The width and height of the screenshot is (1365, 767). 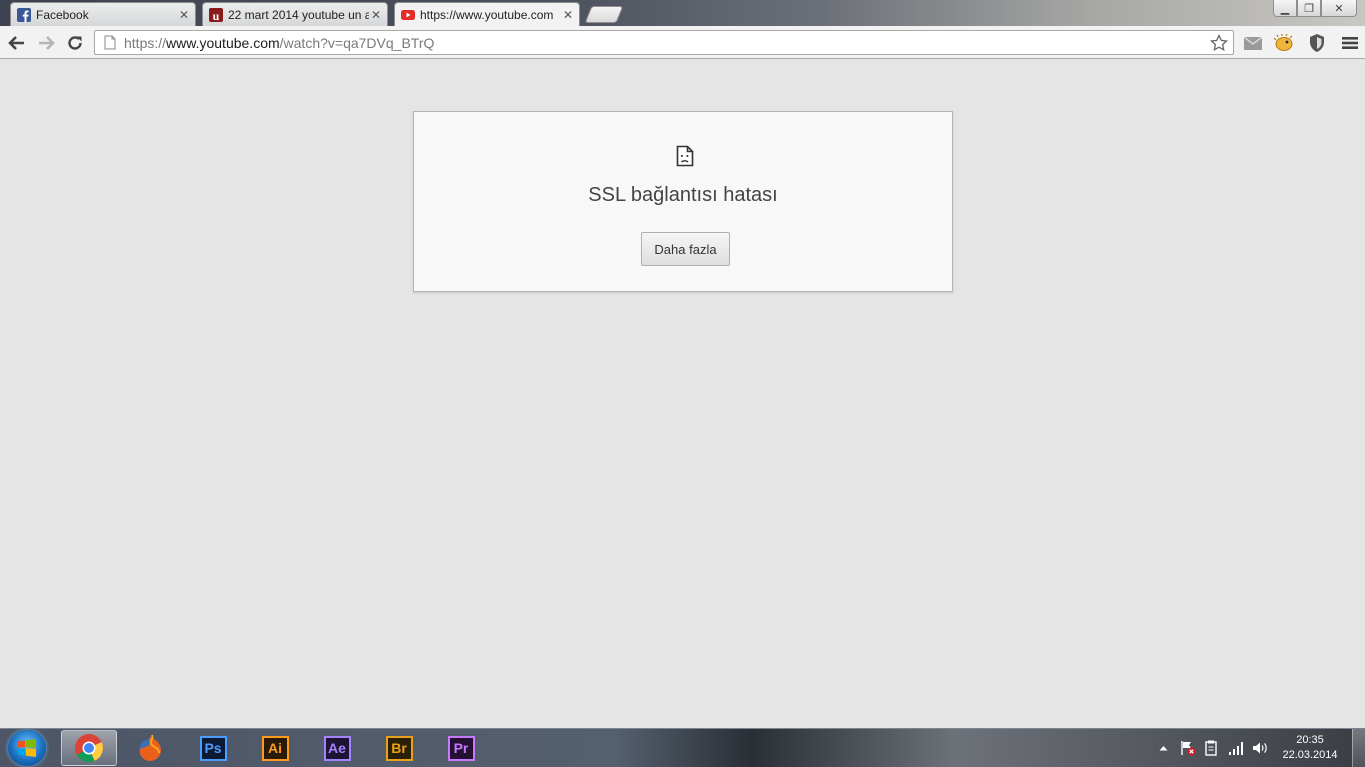 I want to click on taskbar-bridge: Br, so click(x=399, y=748).